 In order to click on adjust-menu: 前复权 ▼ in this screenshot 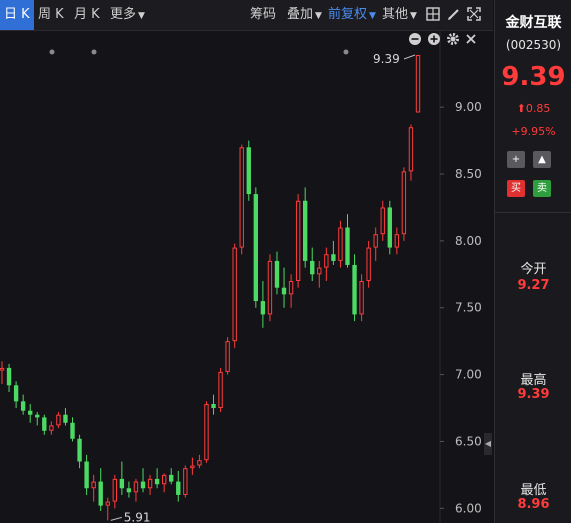, I will do `click(352, 15)`.